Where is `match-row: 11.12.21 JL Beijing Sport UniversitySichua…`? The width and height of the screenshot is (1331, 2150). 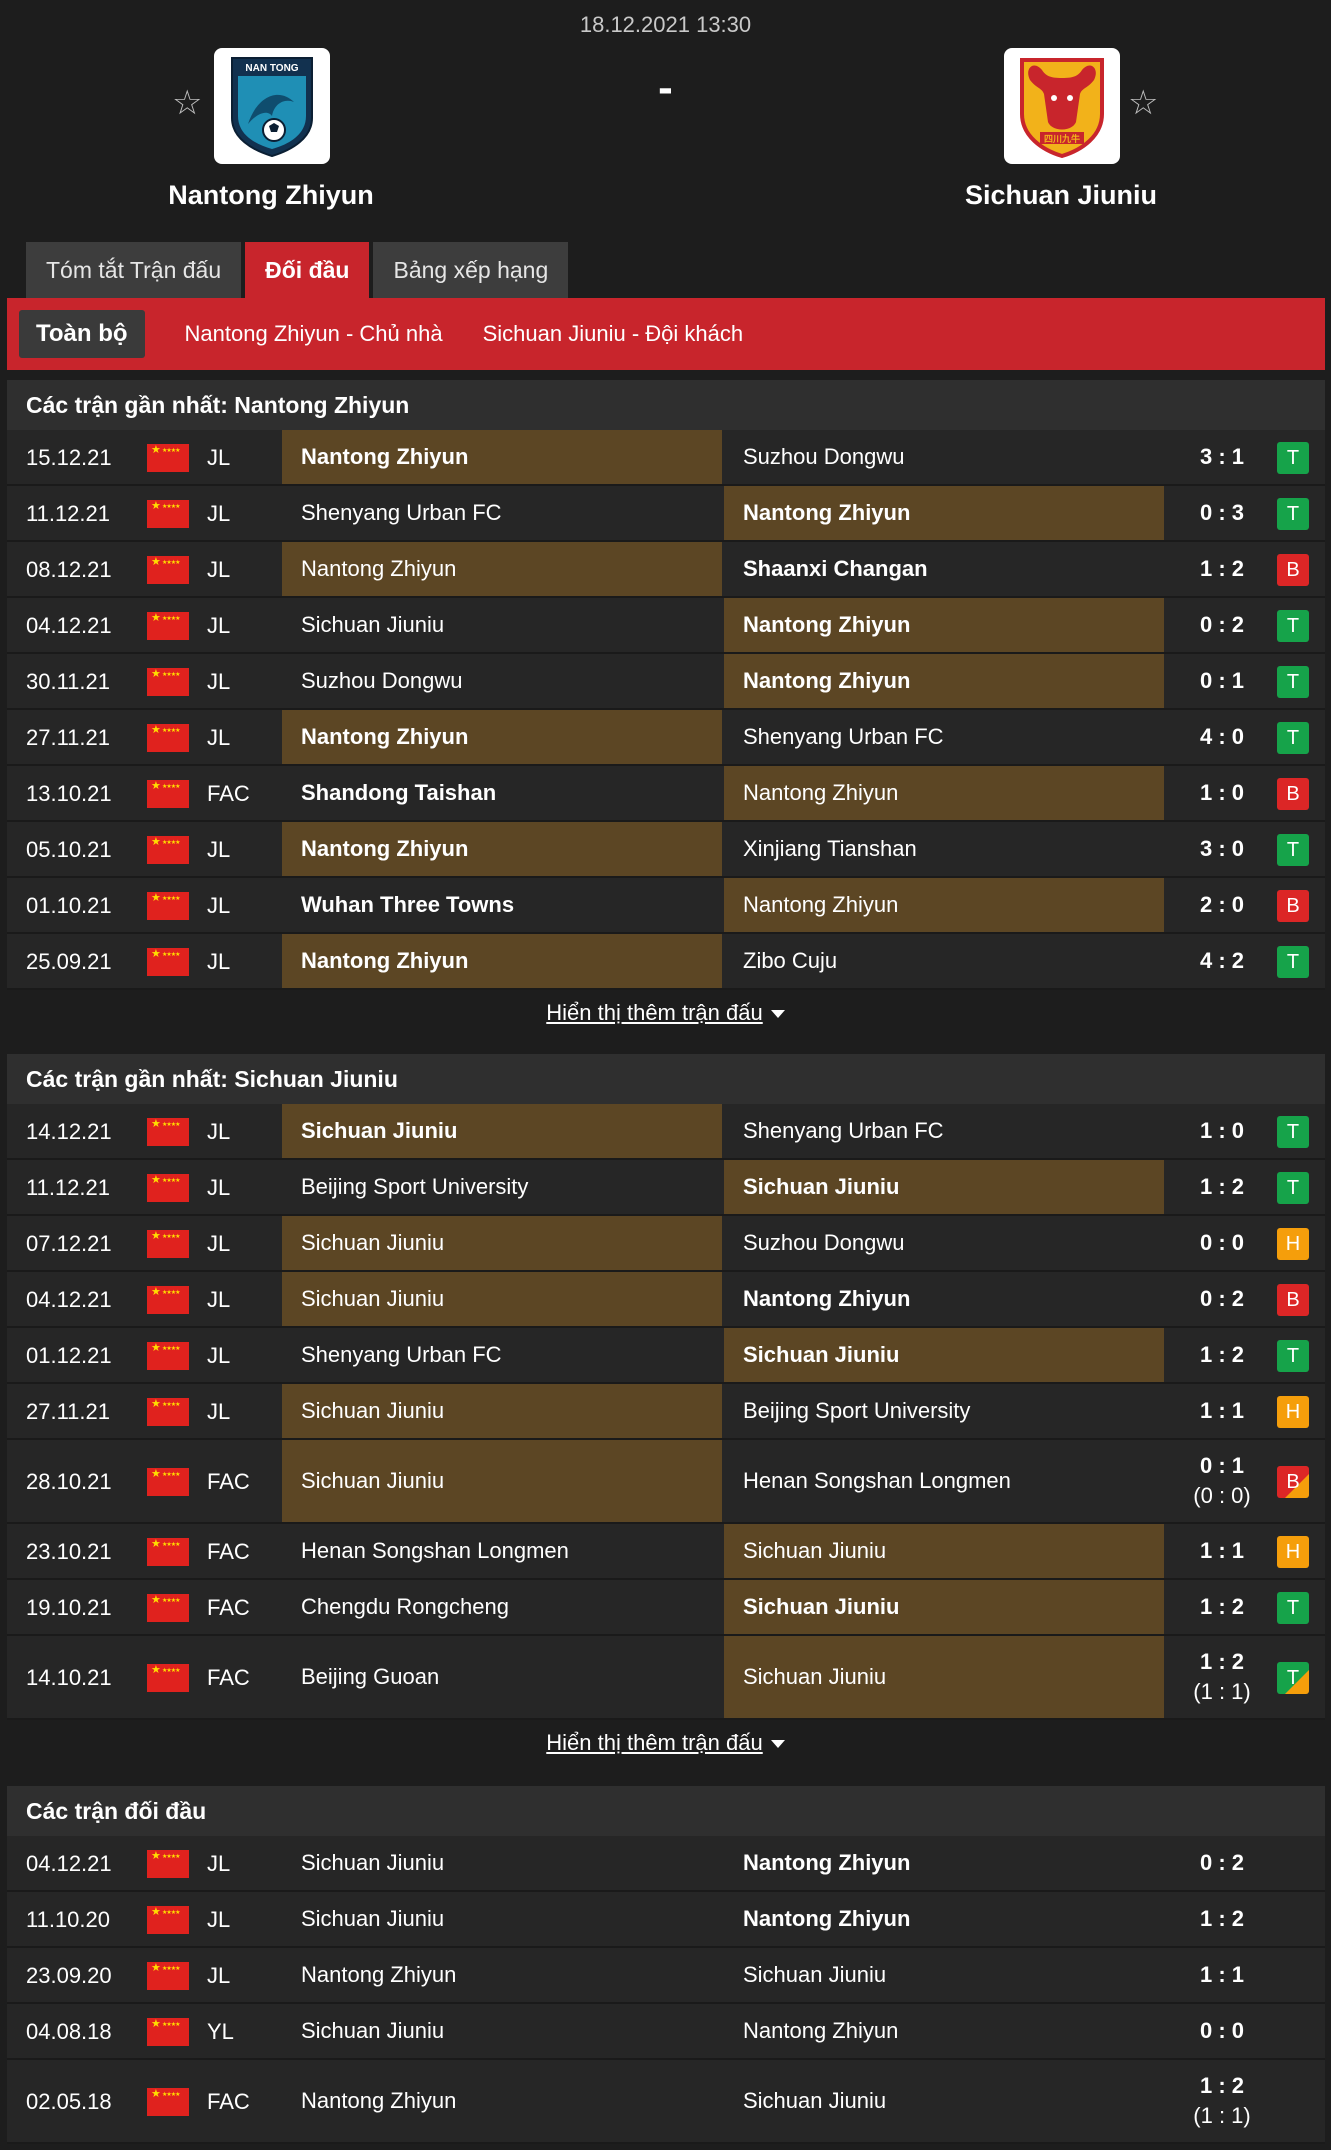 match-row: 11.12.21 JL Beijing Sport UniversitySichua… is located at coordinates (666, 1188).